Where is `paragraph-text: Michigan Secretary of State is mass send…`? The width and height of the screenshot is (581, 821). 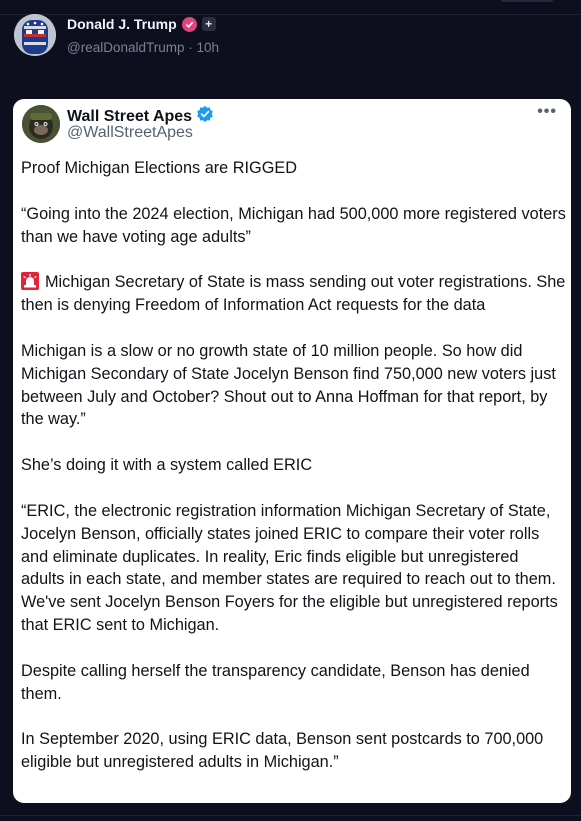 paragraph-text: Michigan Secretary of State is mass send… is located at coordinates (293, 294).